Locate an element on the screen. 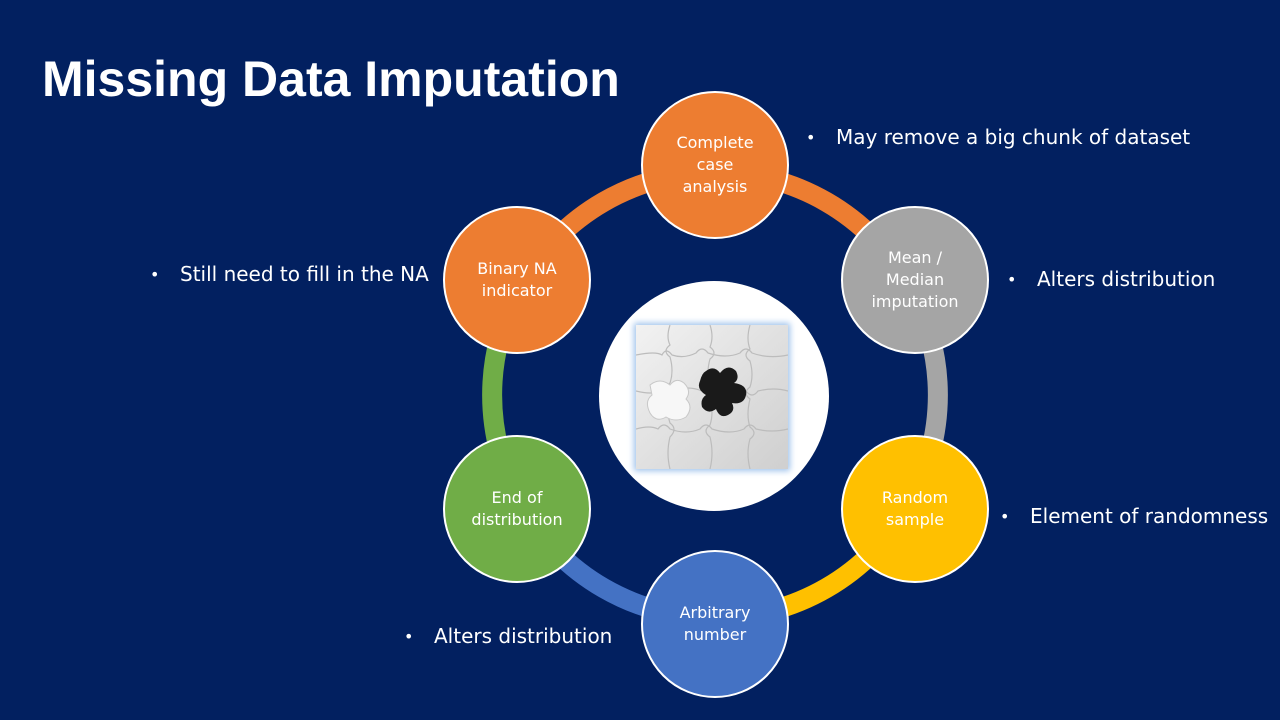 The height and width of the screenshot is (720, 1280). note-mean-median: • Alters distribution is located at coordinates (1111, 279).